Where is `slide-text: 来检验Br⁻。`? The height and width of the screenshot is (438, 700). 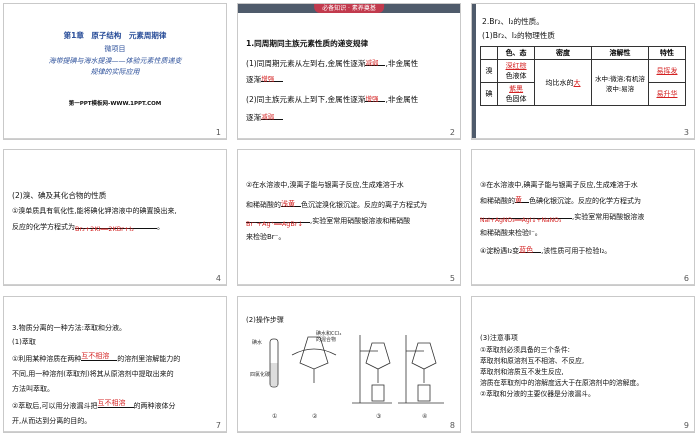
slide-text: 来检验Br⁻。 is located at coordinates (266, 237).